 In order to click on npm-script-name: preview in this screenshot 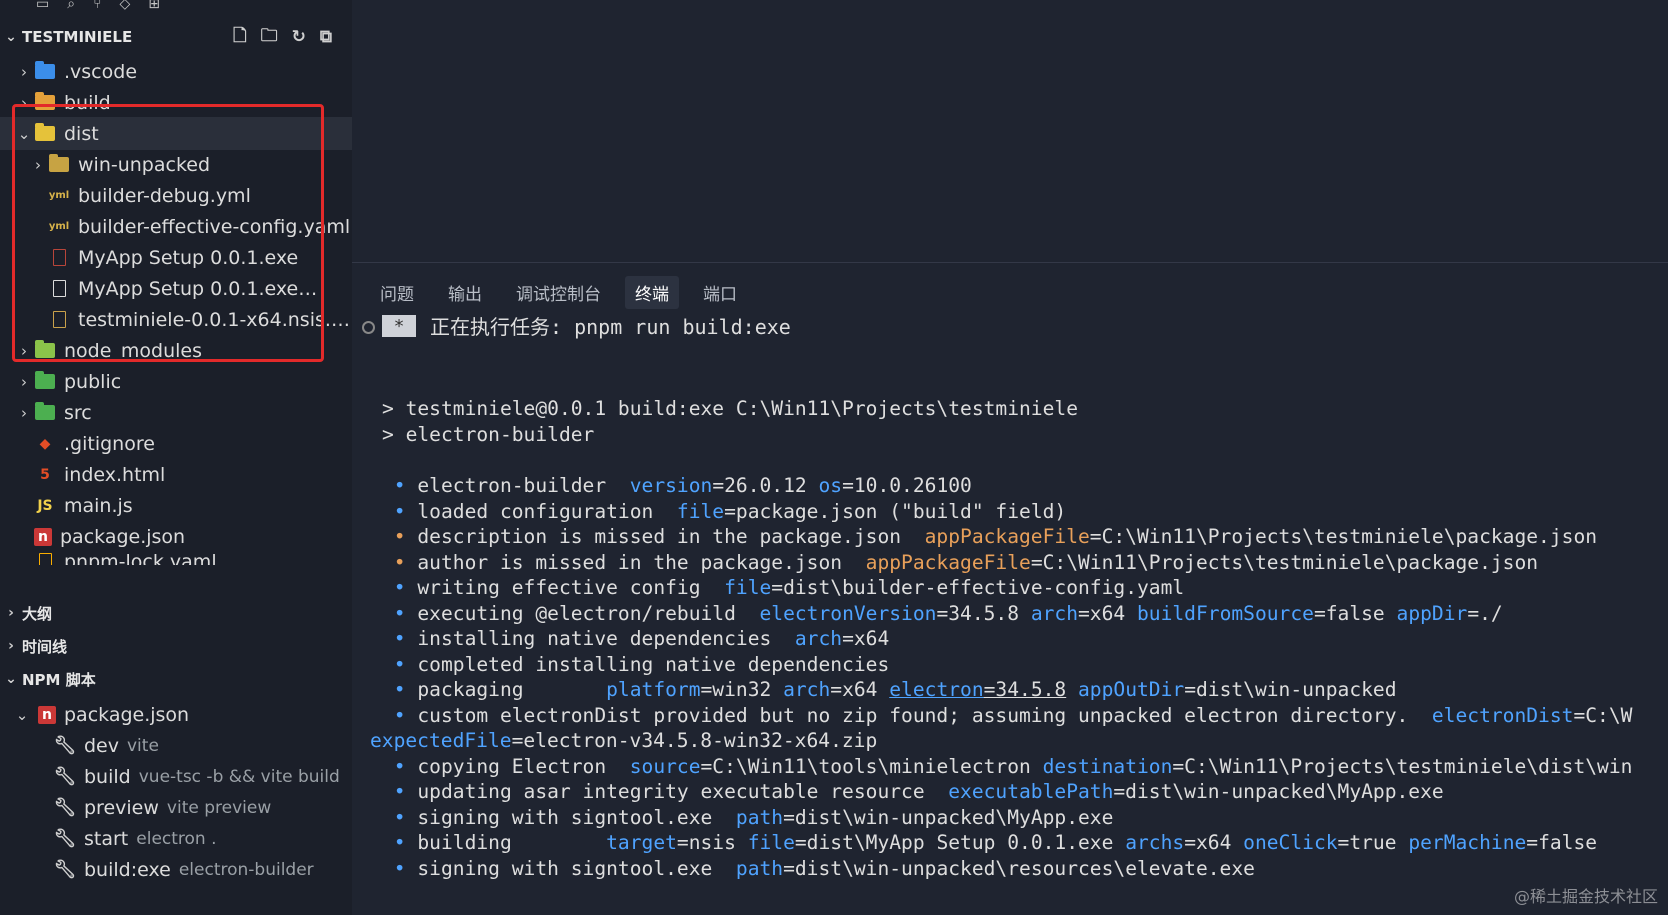, I will do `click(121, 807)`.